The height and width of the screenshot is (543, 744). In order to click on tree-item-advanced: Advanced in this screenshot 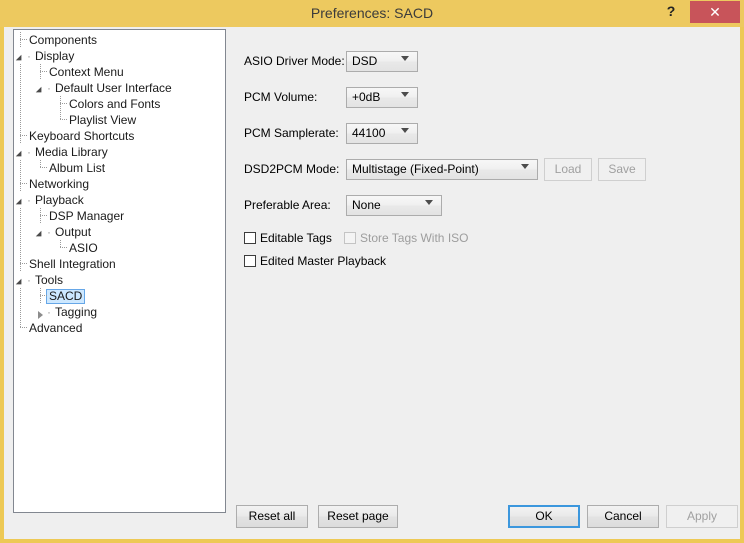, I will do `click(119, 328)`.